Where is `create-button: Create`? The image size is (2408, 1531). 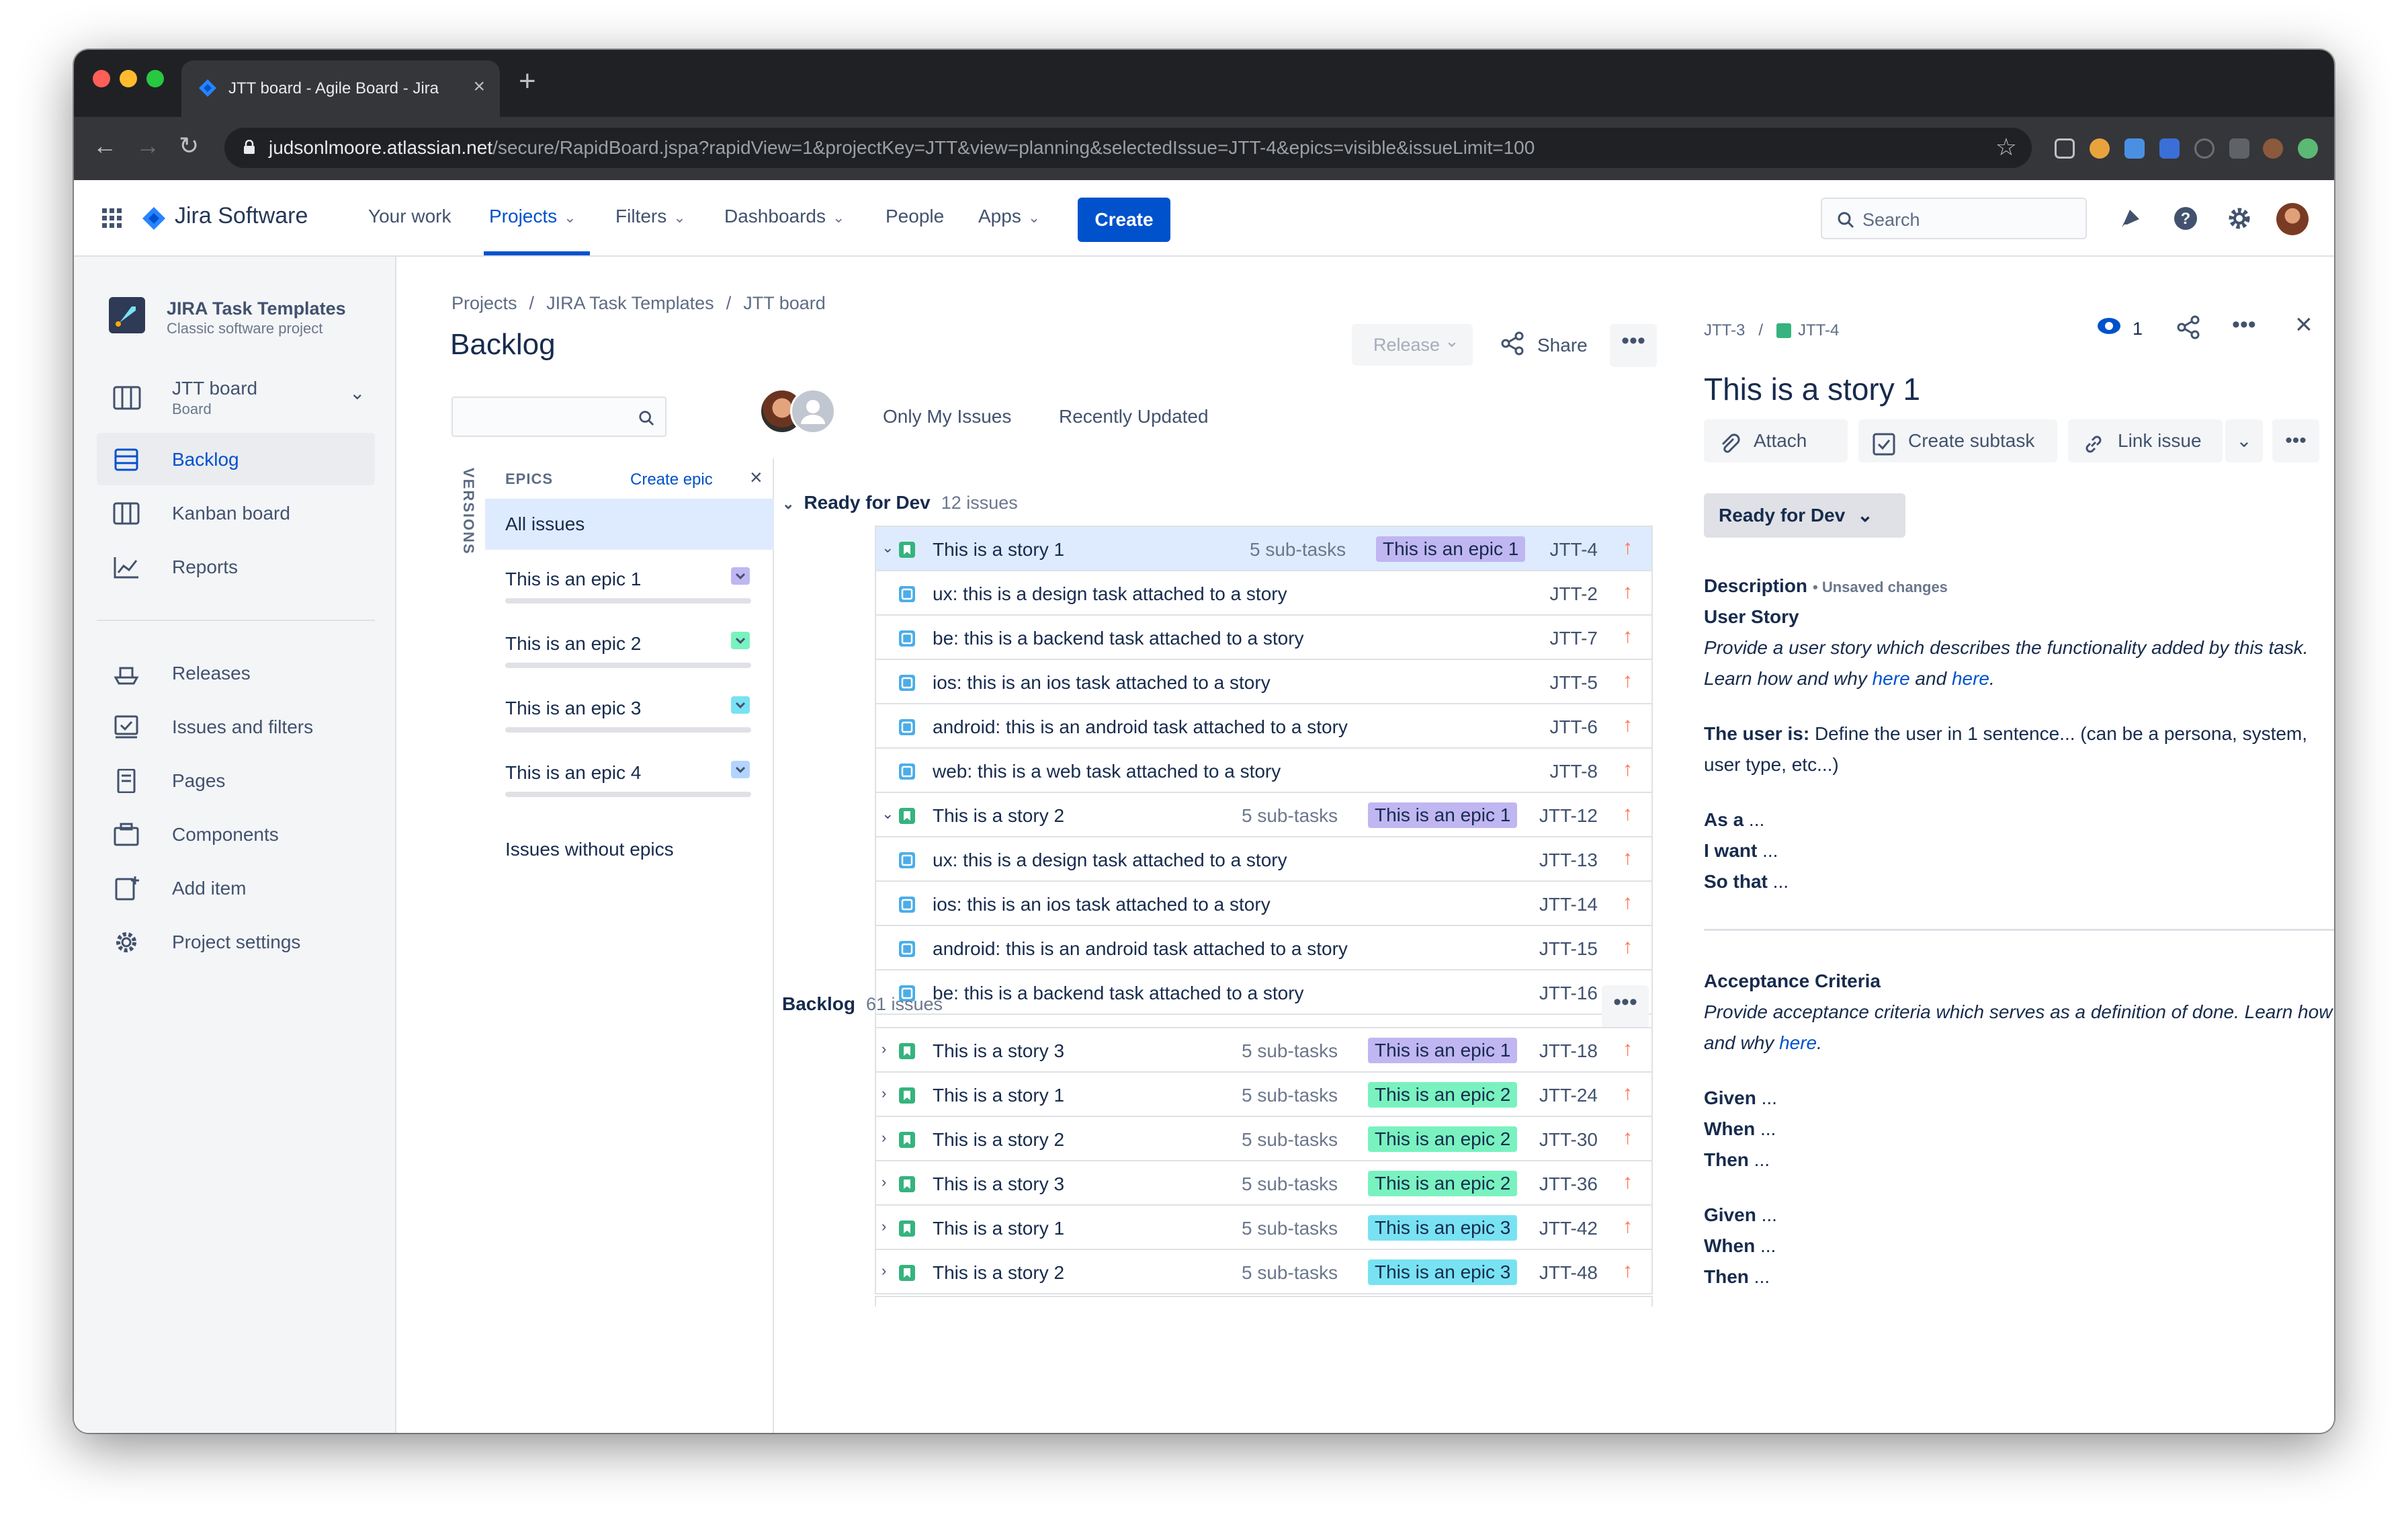 create-button: Create is located at coordinates (1124, 220).